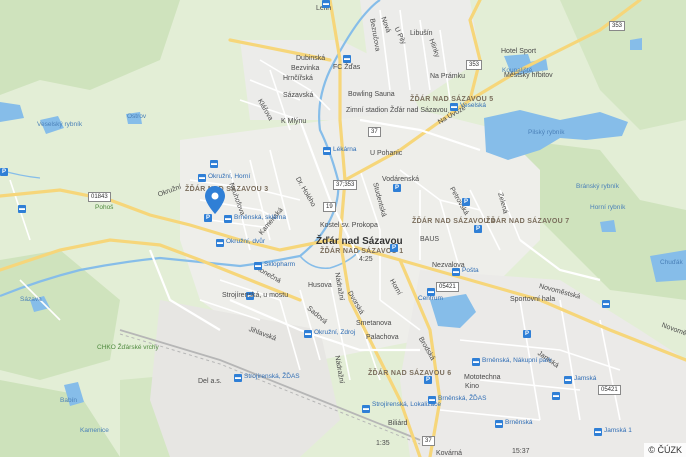  I want to click on poi-label: Sportovní hala, so click(532, 299).